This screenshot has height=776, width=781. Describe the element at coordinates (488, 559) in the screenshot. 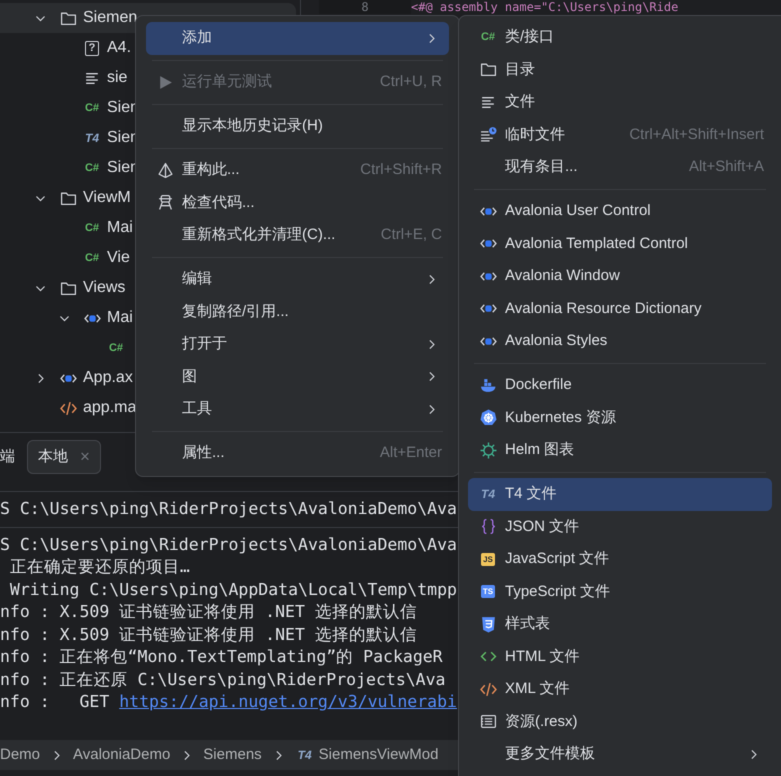

I see `js-icon: JS` at that location.